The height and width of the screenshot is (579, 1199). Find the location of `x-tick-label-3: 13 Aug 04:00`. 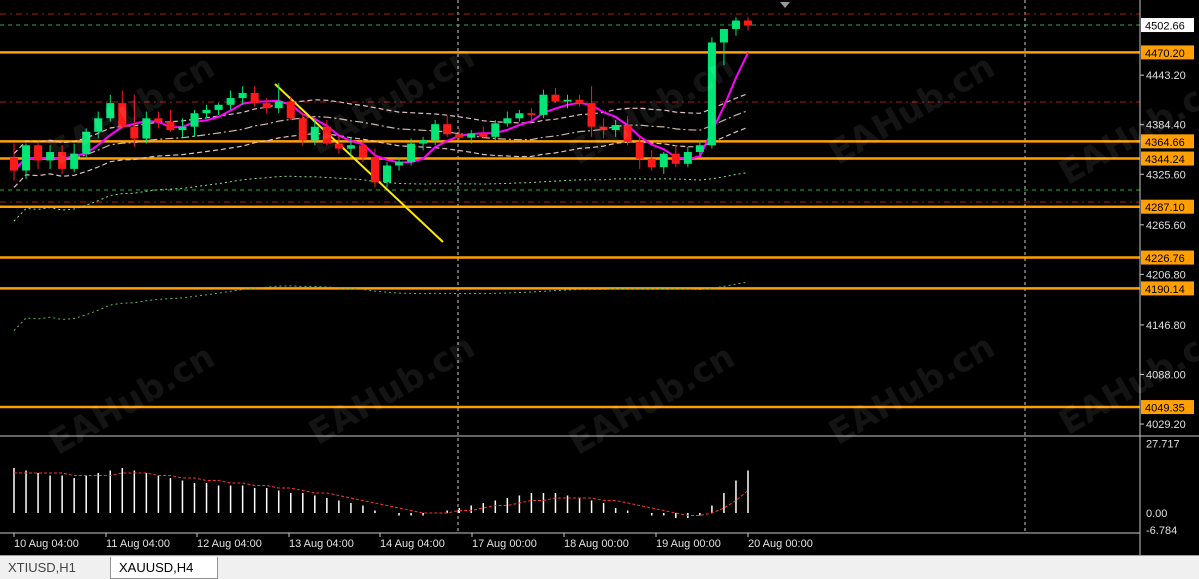

x-tick-label-3: 13 Aug 04:00 is located at coordinates (321, 544).